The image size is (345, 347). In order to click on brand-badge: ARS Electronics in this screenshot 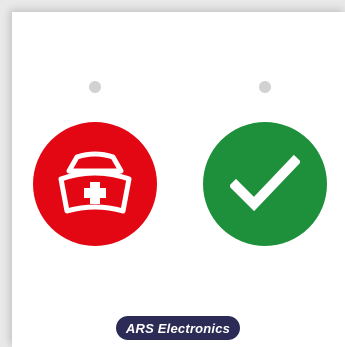, I will do `click(178, 328)`.